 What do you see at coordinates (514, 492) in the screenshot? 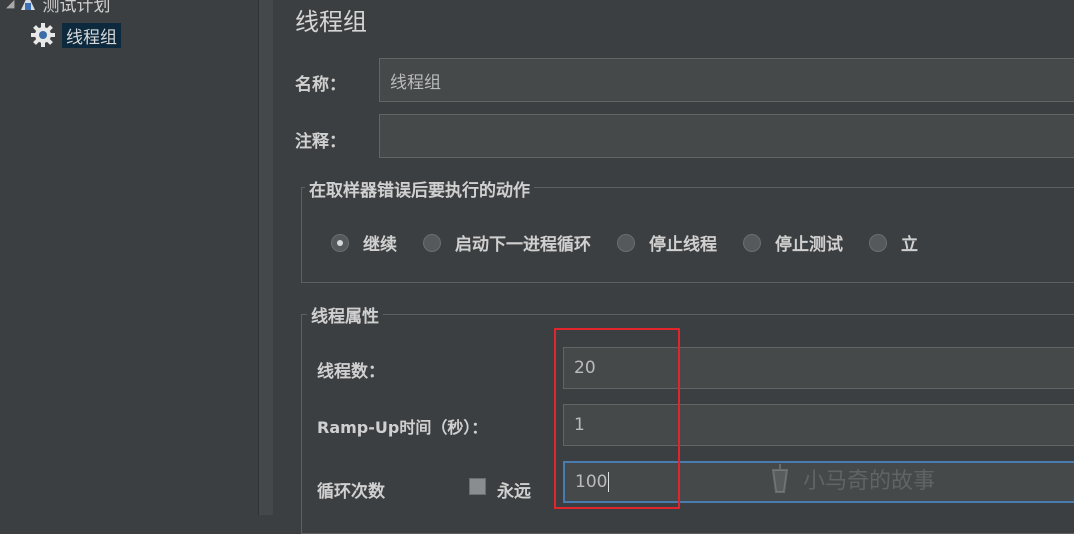
I see `forever-label: 永远` at bounding box center [514, 492].